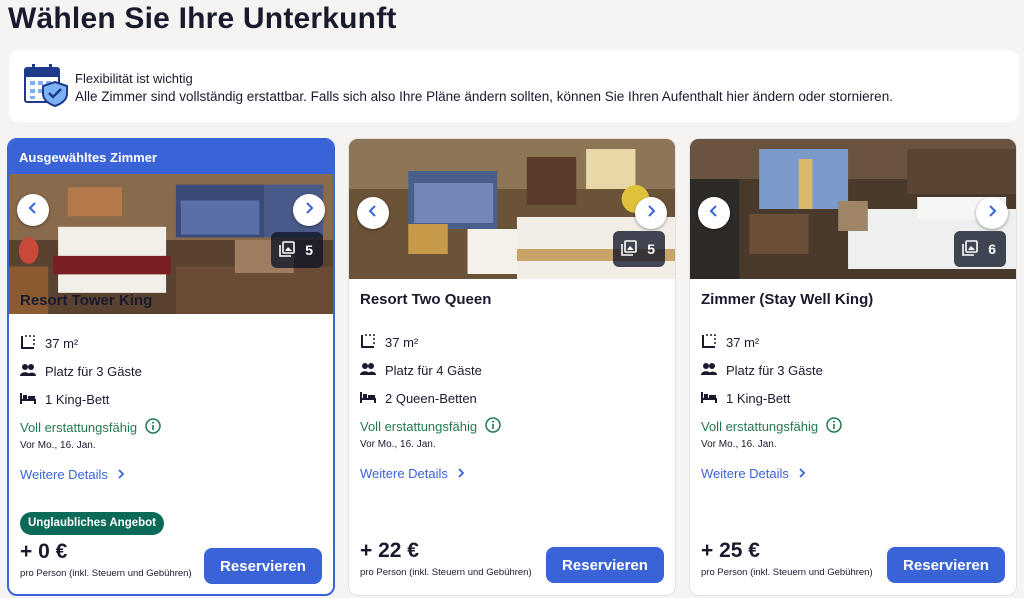 This screenshot has height=598, width=1024. Describe the element at coordinates (730, 550) in the screenshot. I see `price: + 25 €` at that location.